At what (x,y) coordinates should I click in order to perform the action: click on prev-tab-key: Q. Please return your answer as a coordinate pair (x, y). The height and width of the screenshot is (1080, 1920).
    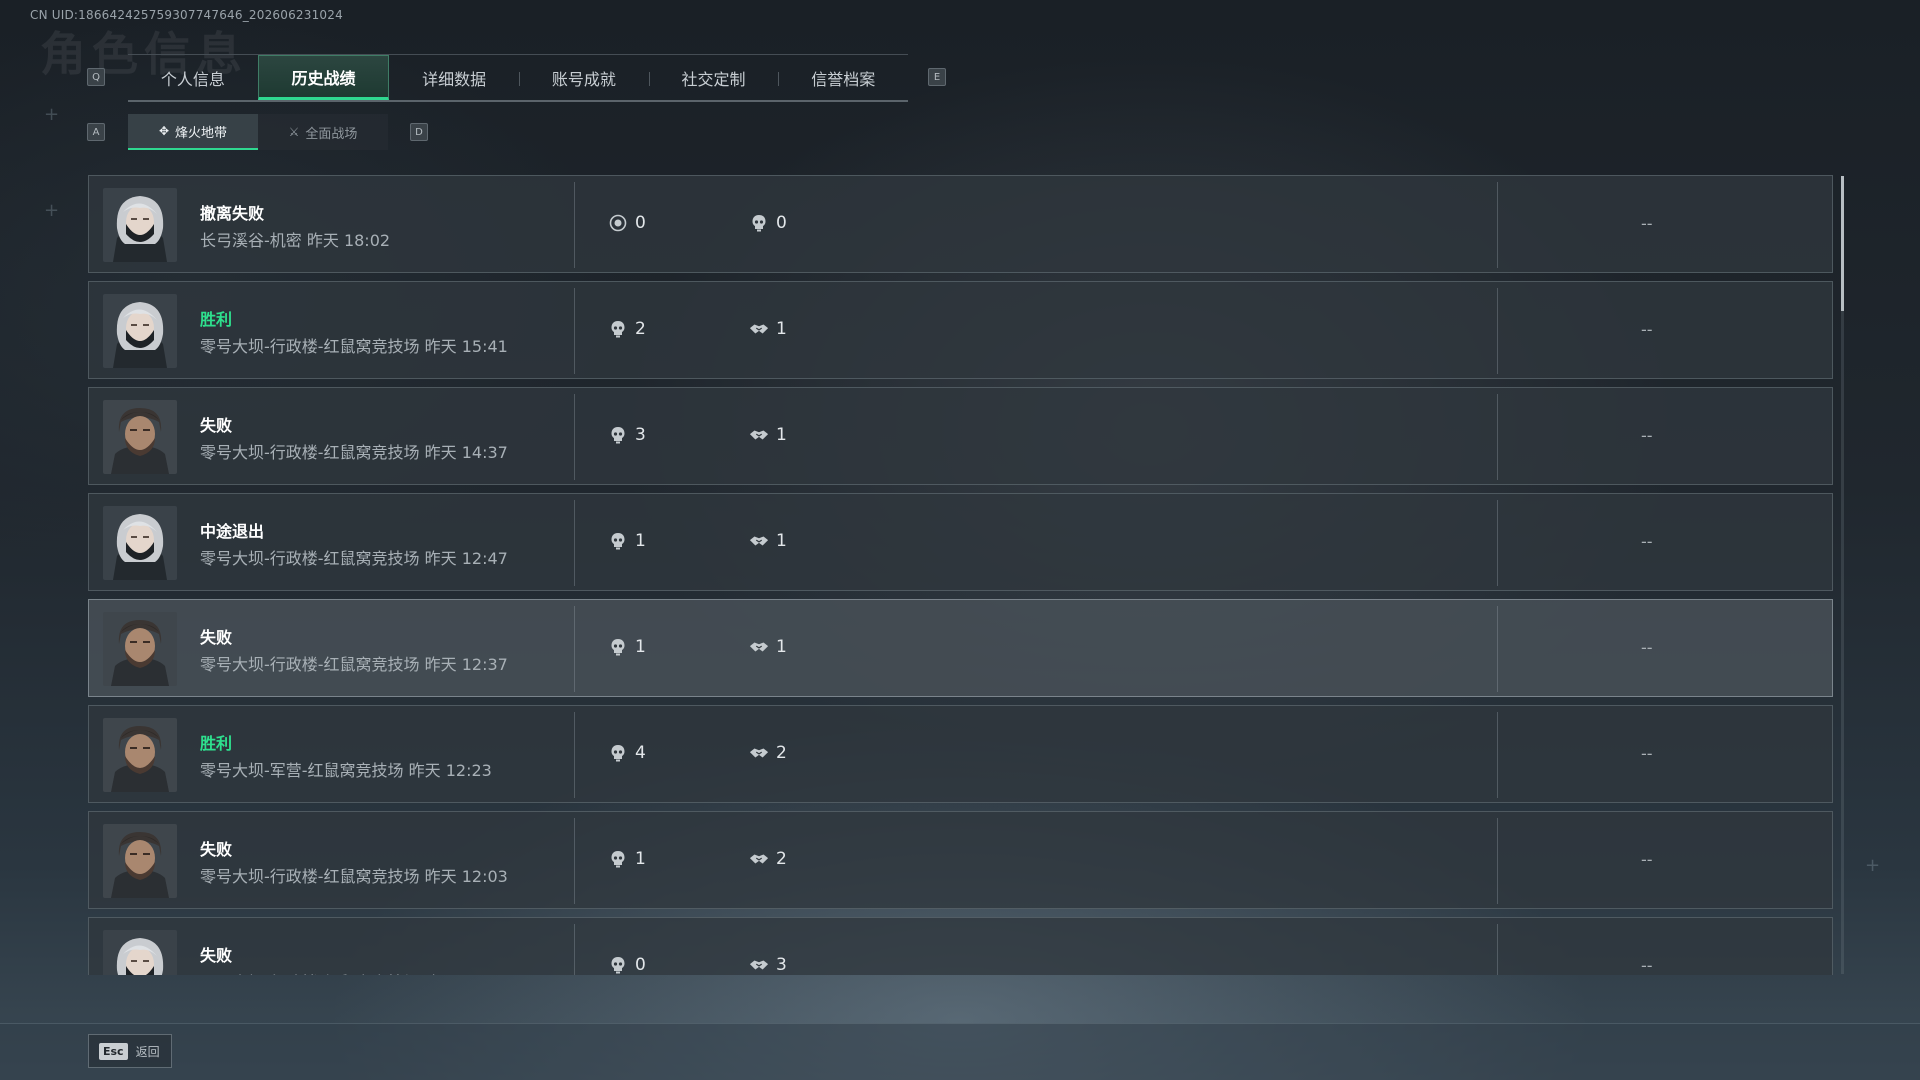
    Looking at the image, I should click on (96, 77).